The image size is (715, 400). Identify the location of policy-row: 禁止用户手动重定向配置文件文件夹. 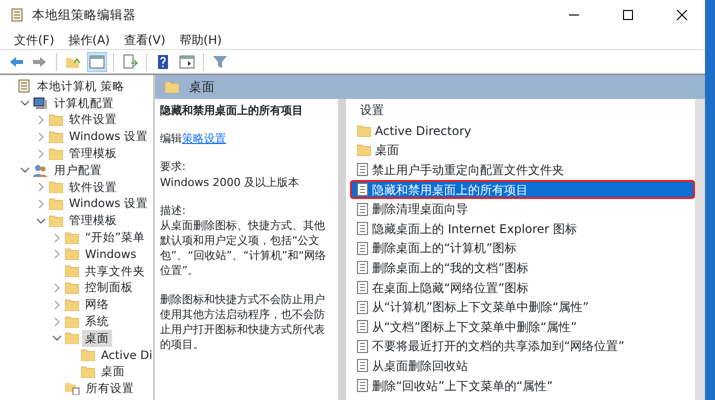
(522, 170).